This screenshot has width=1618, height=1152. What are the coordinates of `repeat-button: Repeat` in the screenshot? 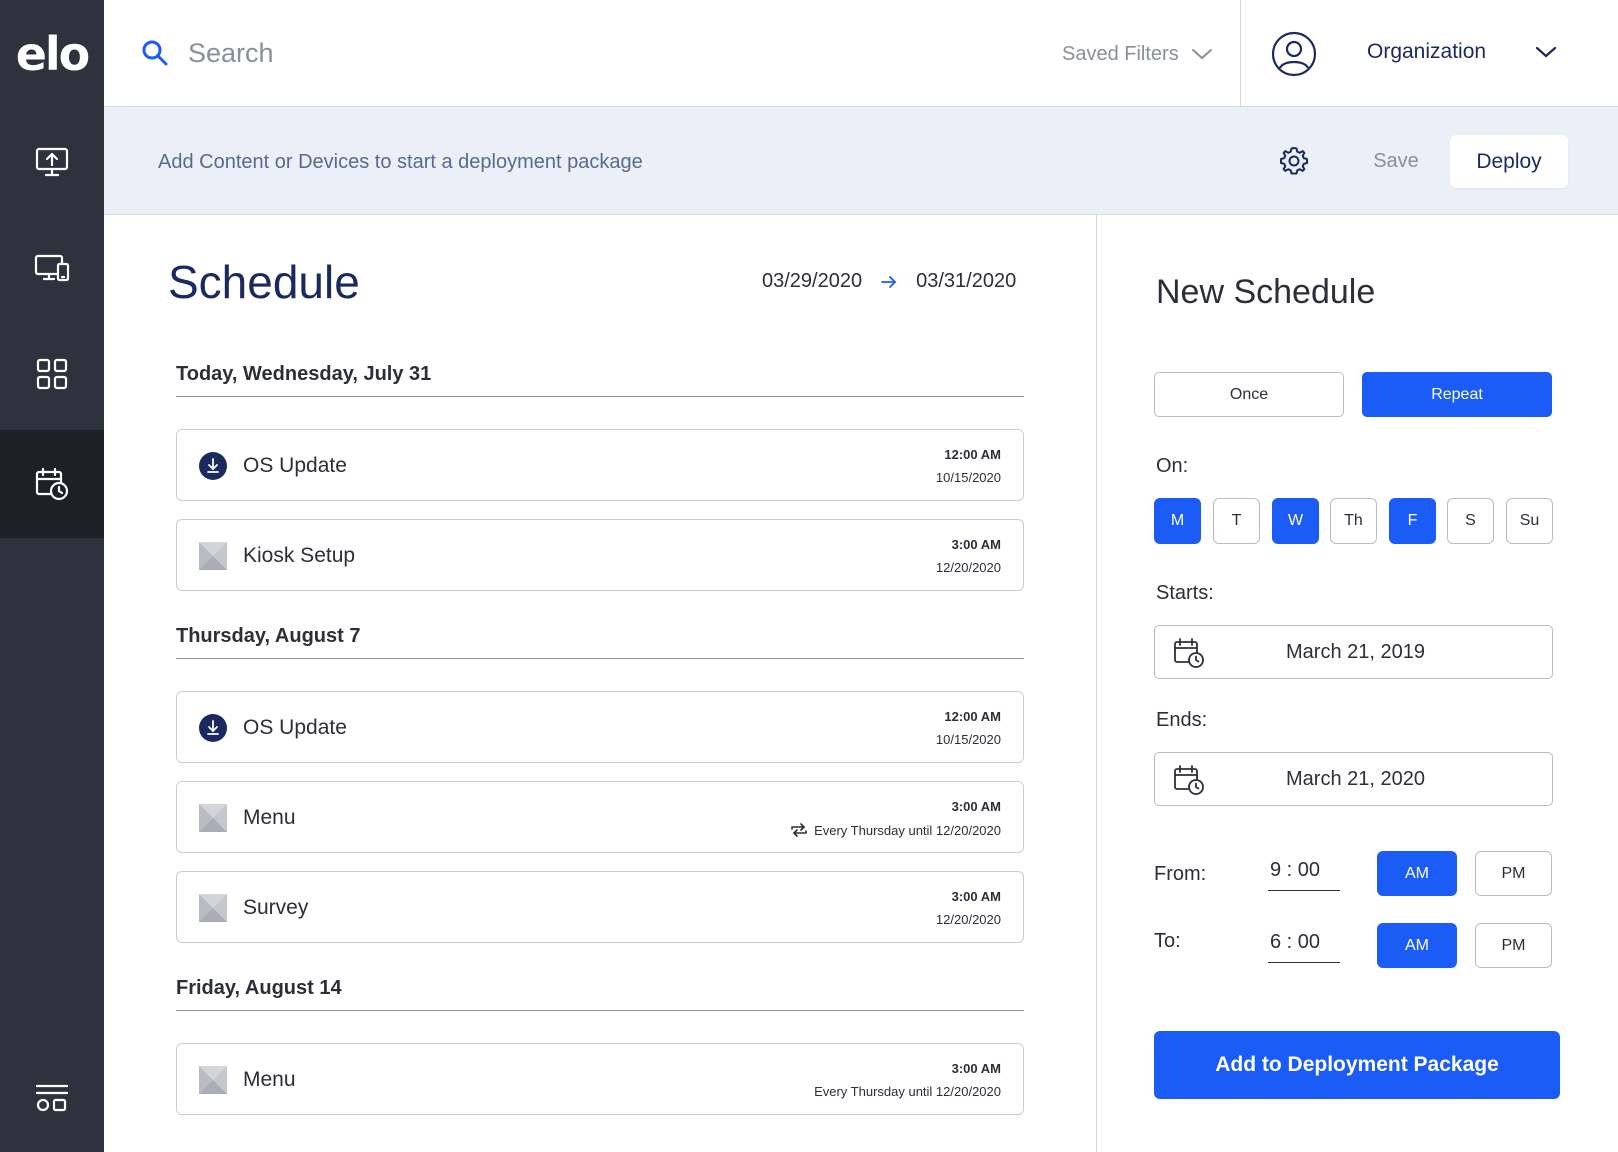 It's located at (1457, 394).